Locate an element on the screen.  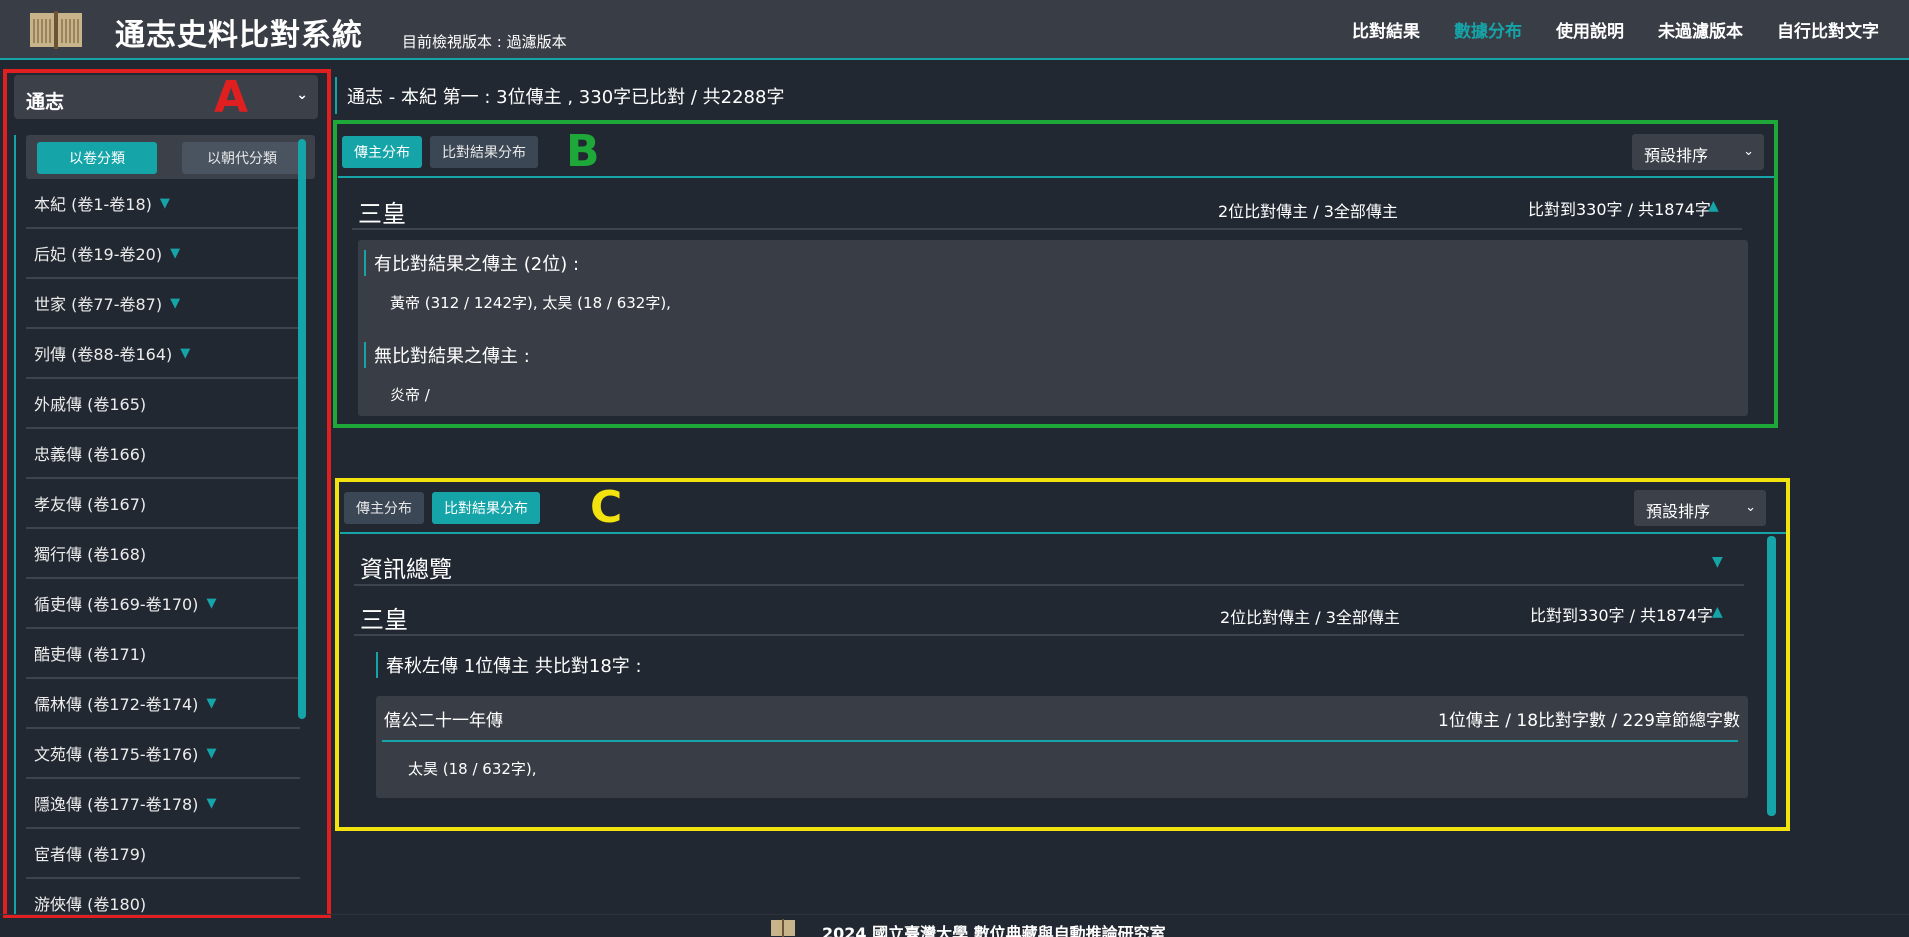
footer-text: 2024 國立臺灣大學 數位典藏與自動推論研究室 is located at coordinates (994, 930).